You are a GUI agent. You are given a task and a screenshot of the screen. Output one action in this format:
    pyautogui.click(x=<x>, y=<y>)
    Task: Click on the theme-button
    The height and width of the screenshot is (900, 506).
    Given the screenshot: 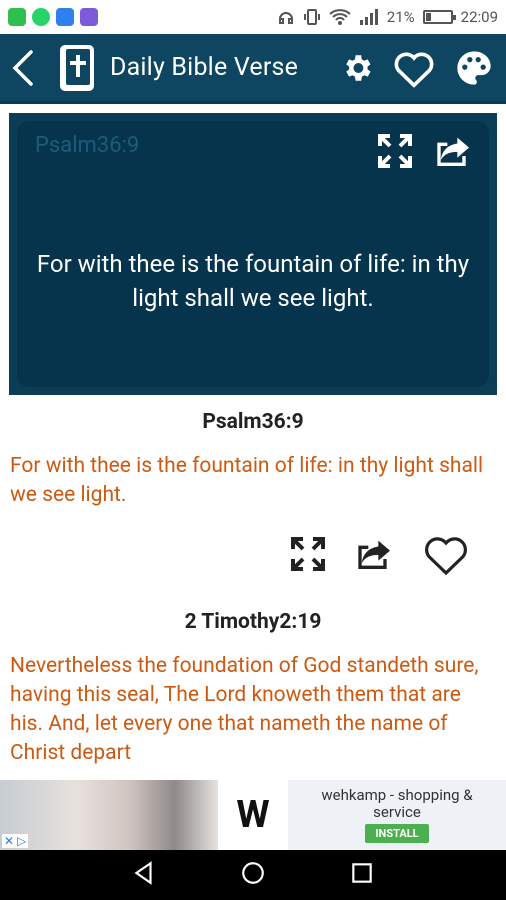 What is the action you would take?
    pyautogui.click(x=474, y=68)
    